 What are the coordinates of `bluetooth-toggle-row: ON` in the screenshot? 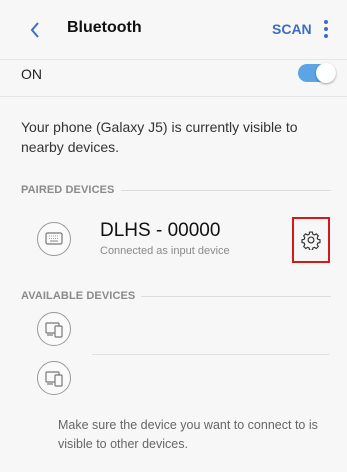 It's located at (173, 77).